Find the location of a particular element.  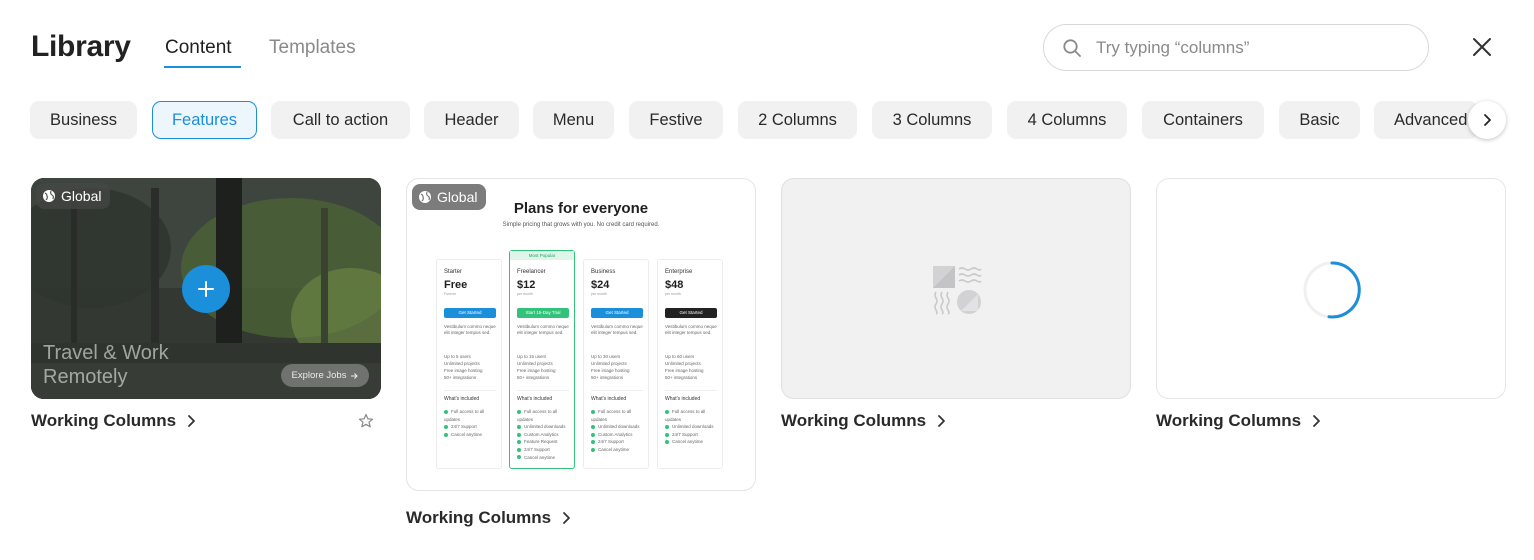

add-button is located at coordinates (206, 289).